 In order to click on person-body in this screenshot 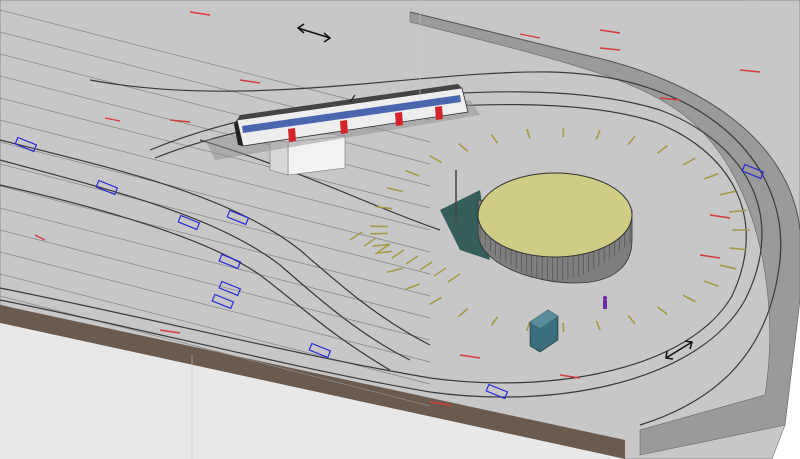, I will do `click(605, 304)`.